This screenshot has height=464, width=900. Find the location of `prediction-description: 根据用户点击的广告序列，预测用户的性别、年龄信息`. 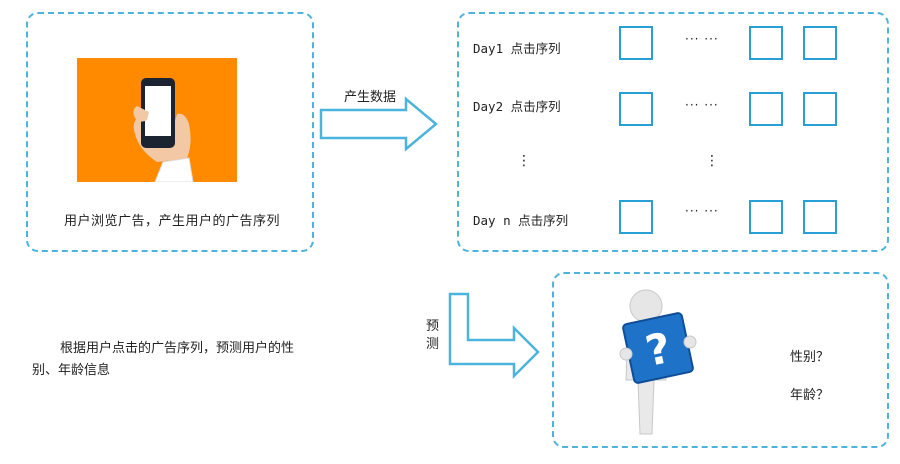

prediction-description: 根据用户点击的广告序列，预测用户的性别、年龄信息 is located at coordinates (163, 359).